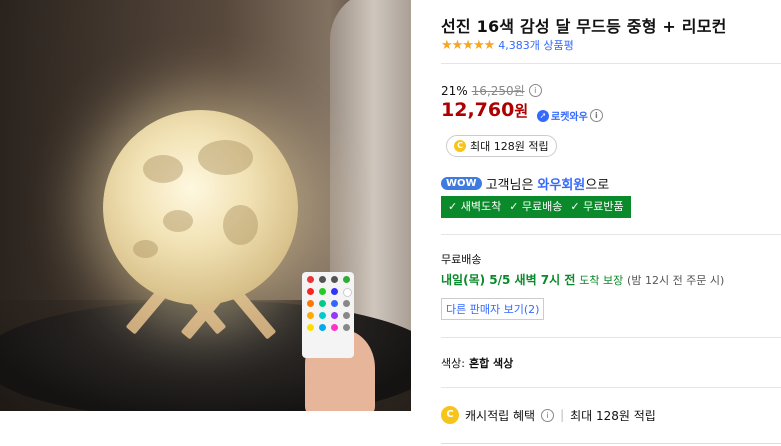 The width and height of the screenshot is (781, 446). I want to click on delivery-date-text: 내일(목) 5/5 새벽 7시 전, so click(508, 280).